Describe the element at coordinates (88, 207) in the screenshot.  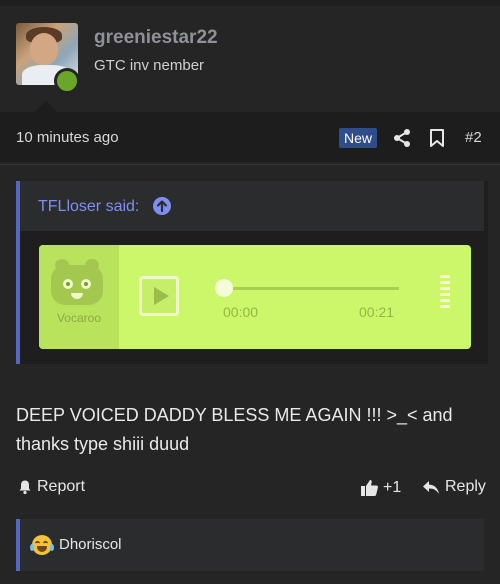
I see `quote-author: TFLloser said:` at that location.